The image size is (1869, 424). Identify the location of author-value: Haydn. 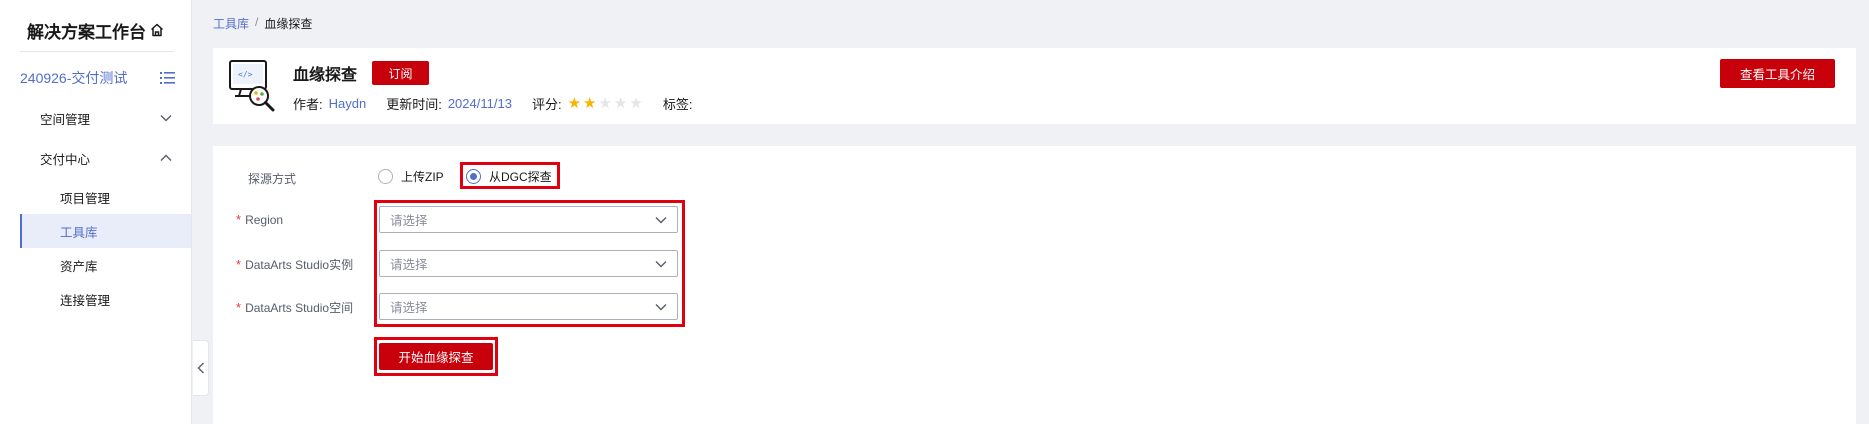
(348, 103).